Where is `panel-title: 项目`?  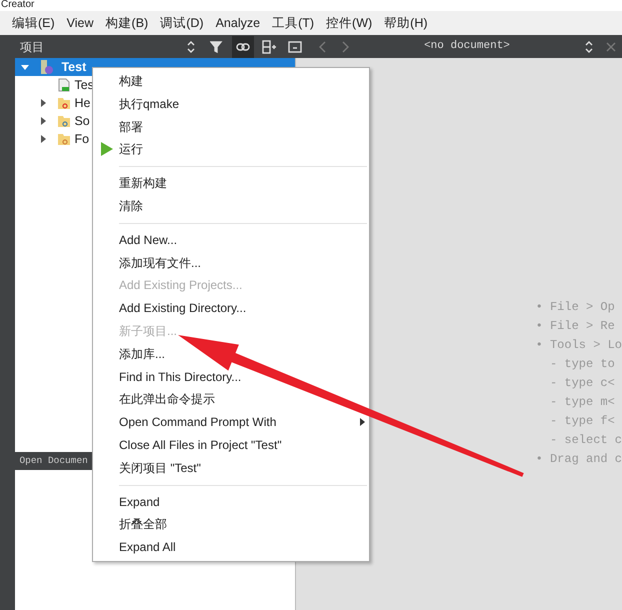
panel-title: 项目 is located at coordinates (32, 47).